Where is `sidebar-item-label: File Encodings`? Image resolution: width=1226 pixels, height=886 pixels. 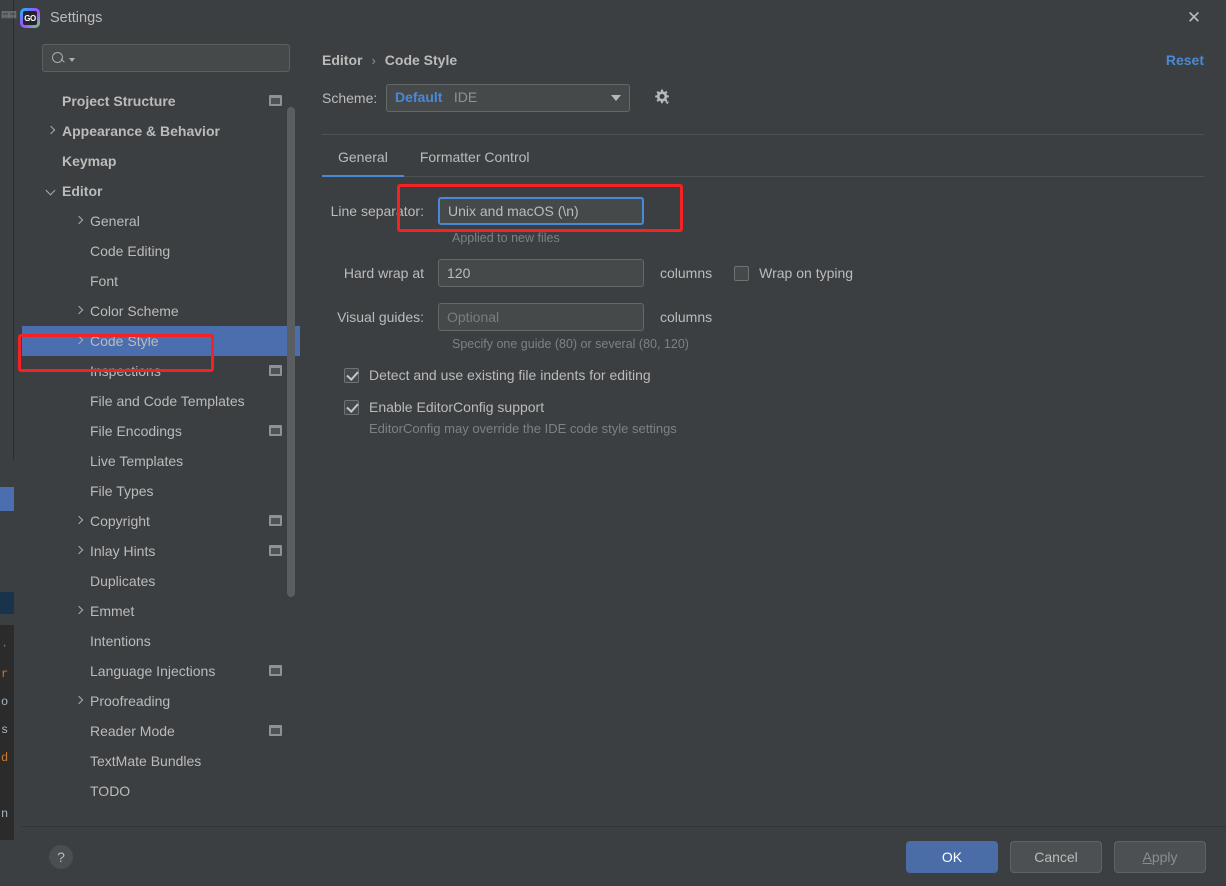 sidebar-item-label: File Encodings is located at coordinates (136, 431).